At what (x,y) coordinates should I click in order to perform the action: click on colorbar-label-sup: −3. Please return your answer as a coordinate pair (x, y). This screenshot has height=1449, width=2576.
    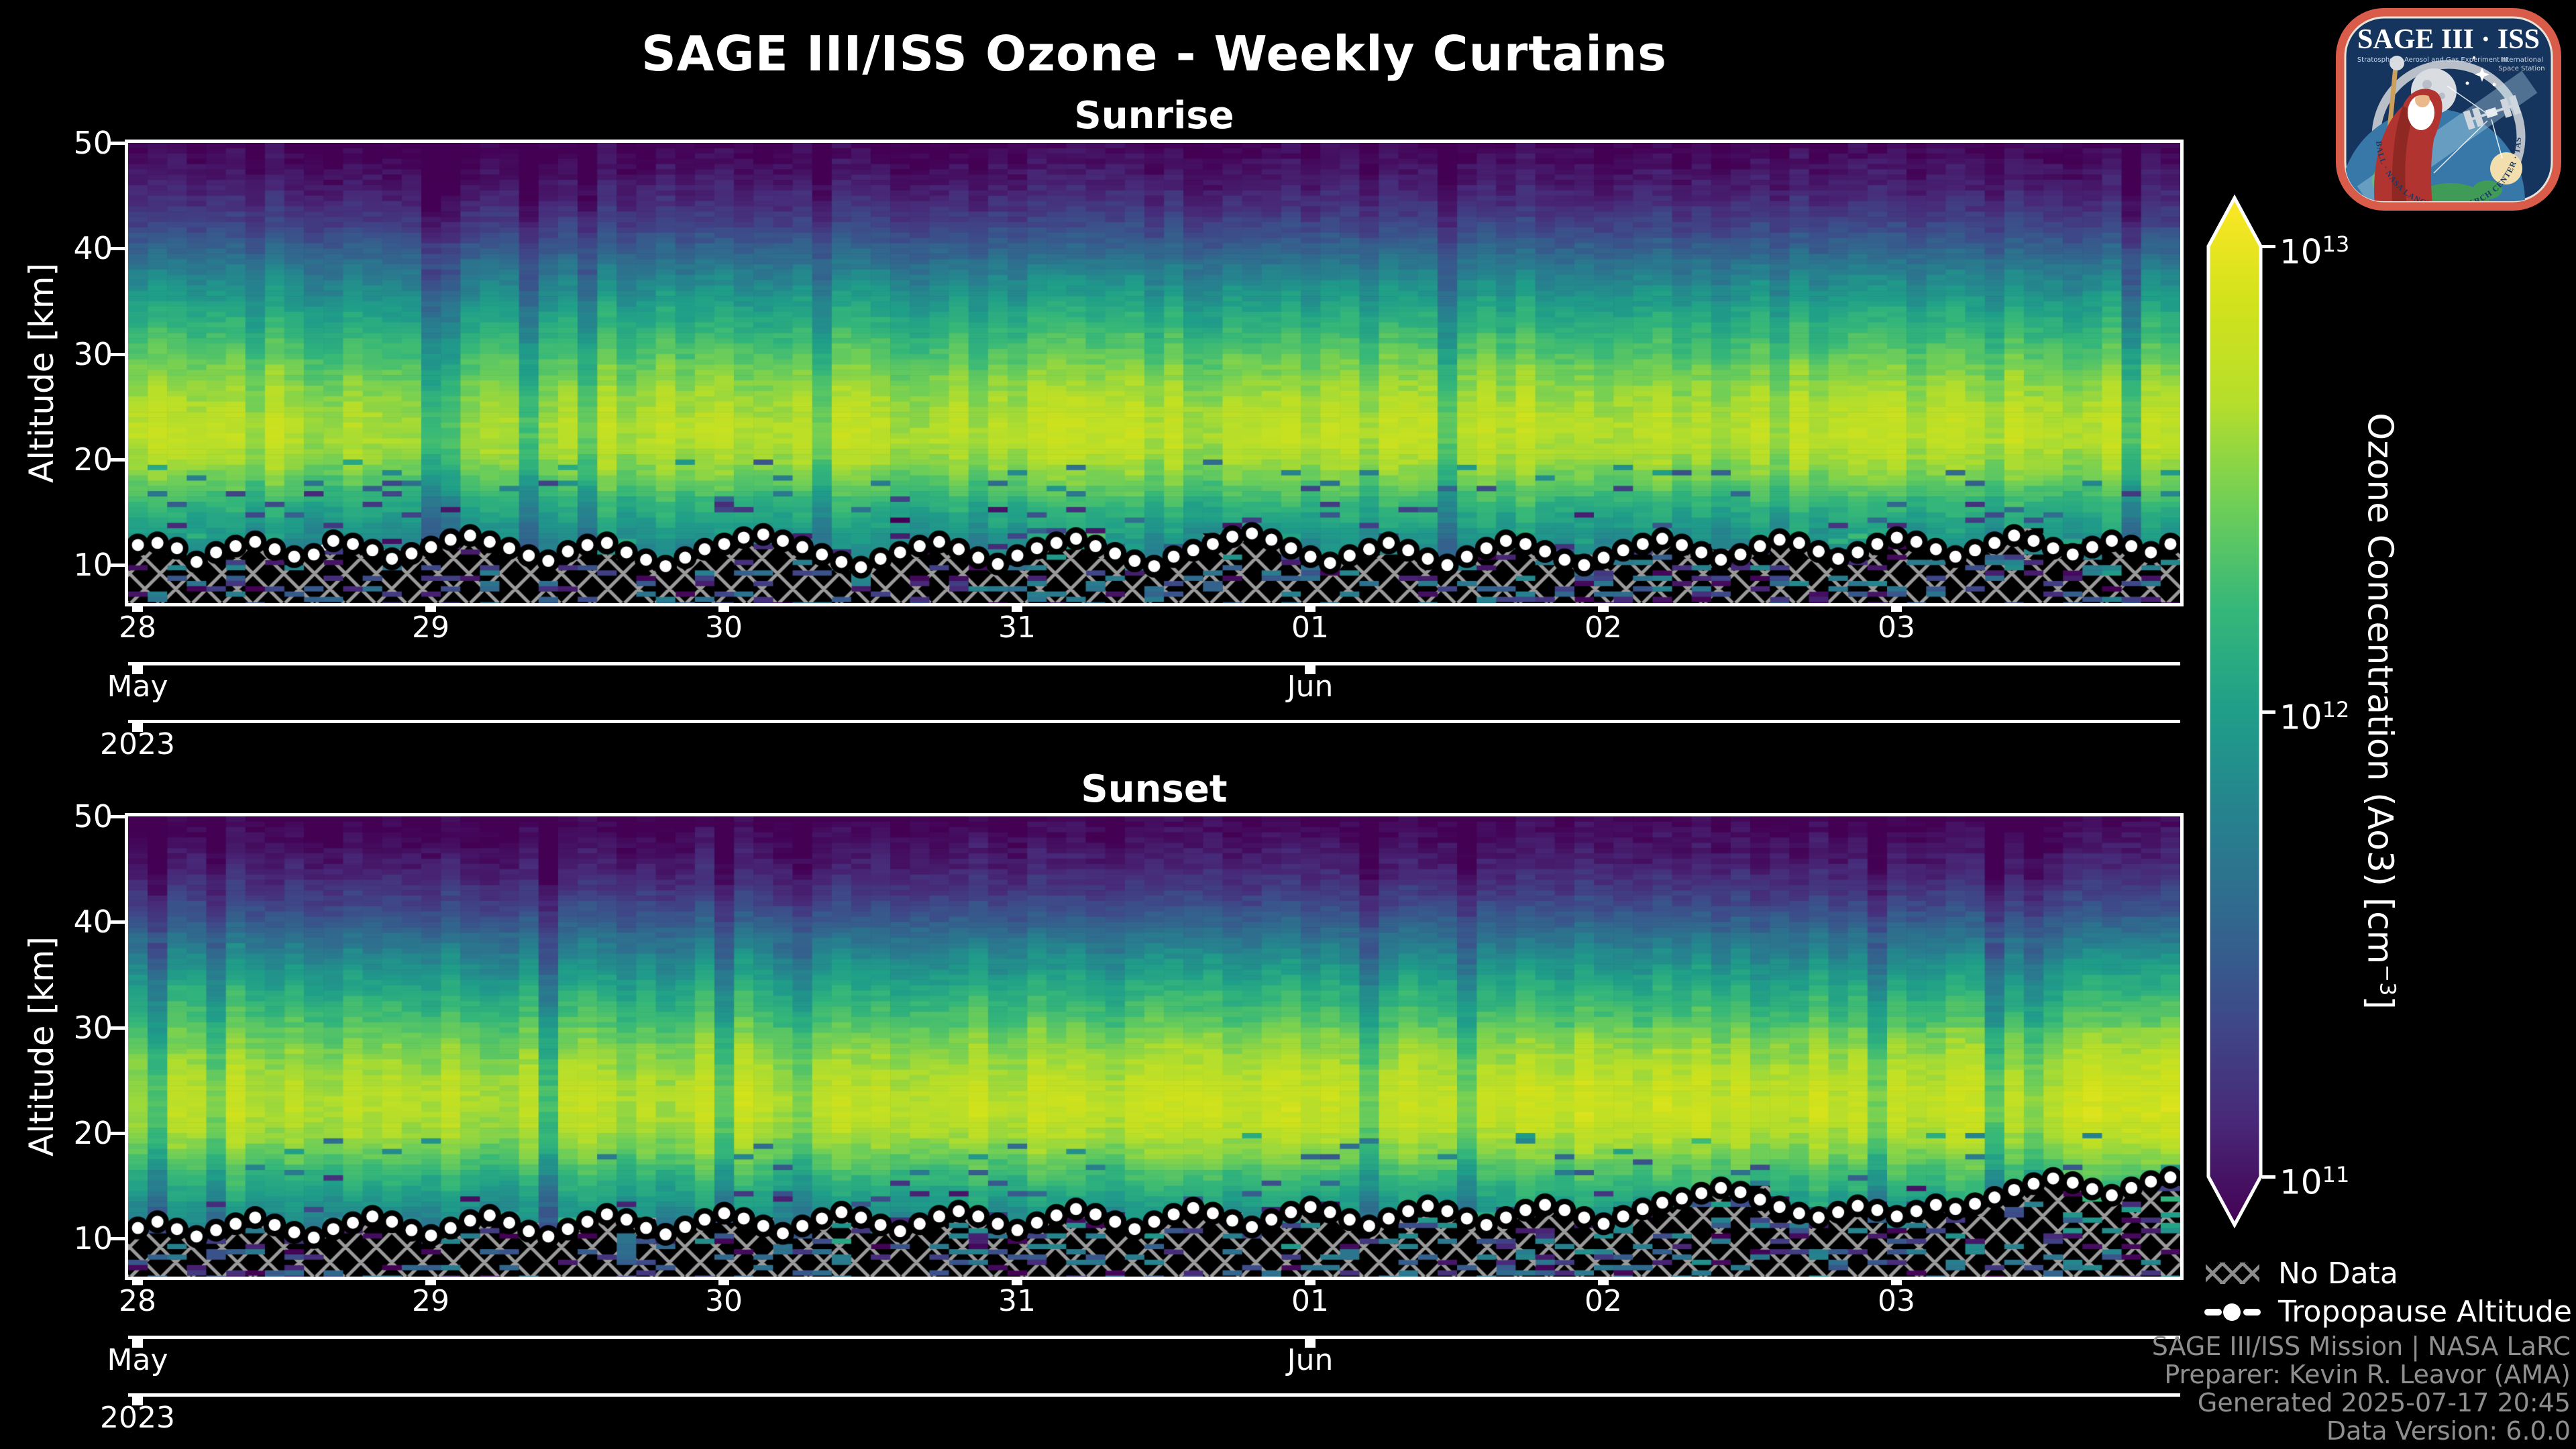
    Looking at the image, I should click on (2388, 980).